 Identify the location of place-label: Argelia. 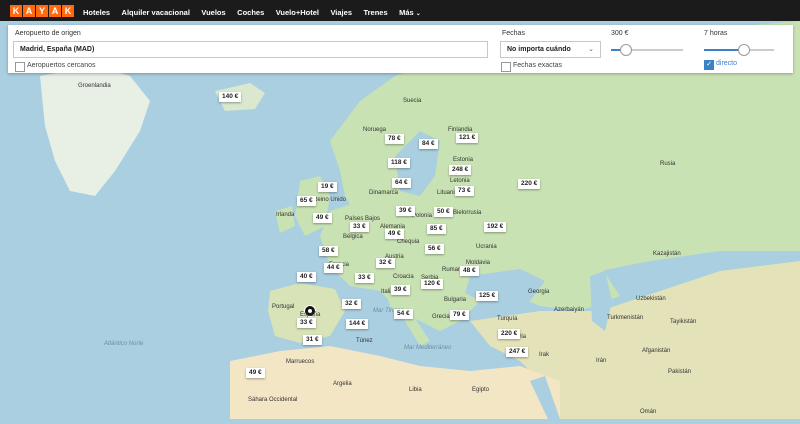
(342, 384).